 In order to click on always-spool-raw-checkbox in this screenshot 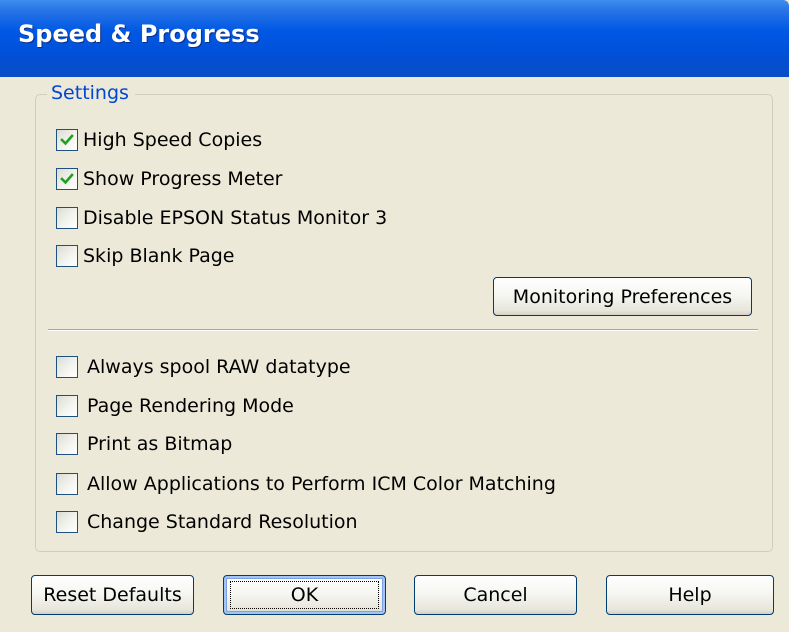, I will do `click(67, 367)`.